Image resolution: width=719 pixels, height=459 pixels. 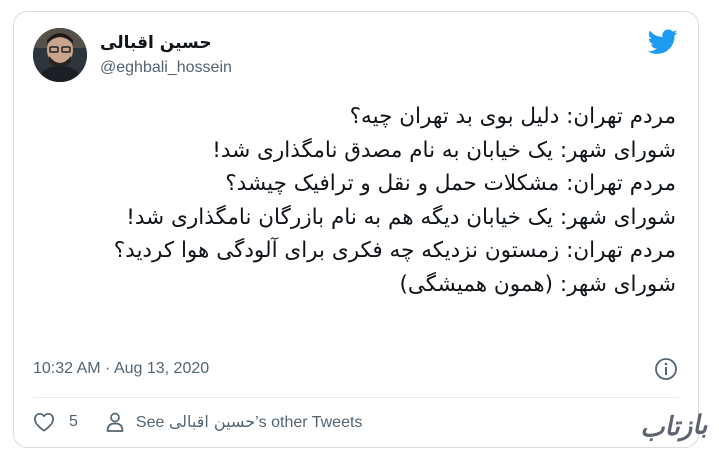 I want to click on avatar, so click(x=60, y=55).